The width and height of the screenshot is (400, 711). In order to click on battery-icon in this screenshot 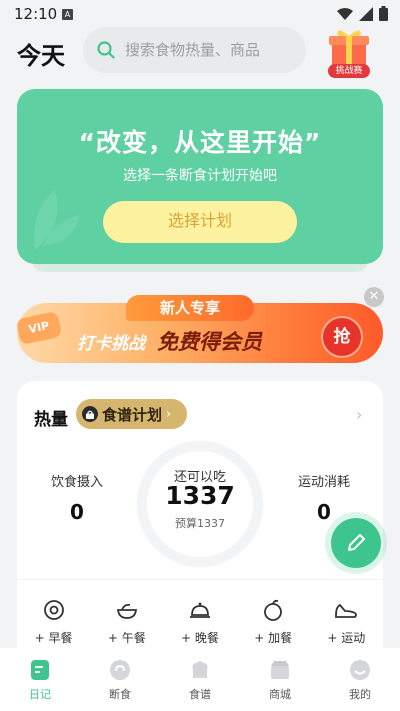, I will do `click(383, 13)`.